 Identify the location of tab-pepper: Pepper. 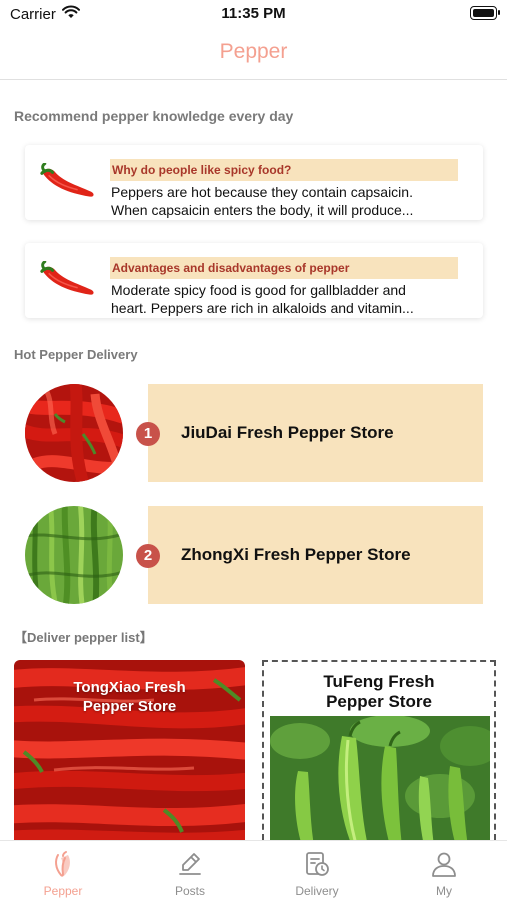
(63, 870).